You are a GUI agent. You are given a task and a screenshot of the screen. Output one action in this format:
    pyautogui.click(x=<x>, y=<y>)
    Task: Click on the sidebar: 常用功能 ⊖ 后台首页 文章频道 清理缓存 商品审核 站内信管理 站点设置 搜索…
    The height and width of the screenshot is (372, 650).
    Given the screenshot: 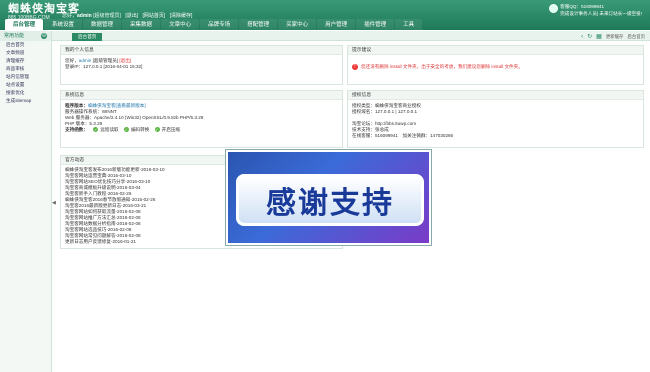 What is the action you would take?
    pyautogui.click(x=26, y=201)
    